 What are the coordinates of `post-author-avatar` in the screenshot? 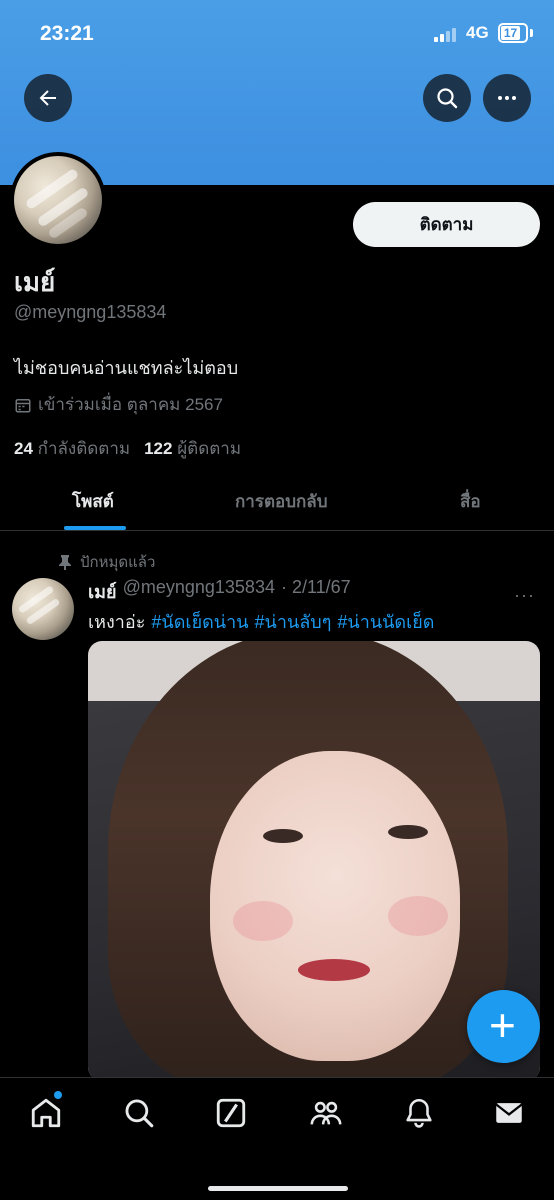 It's located at (43, 609).